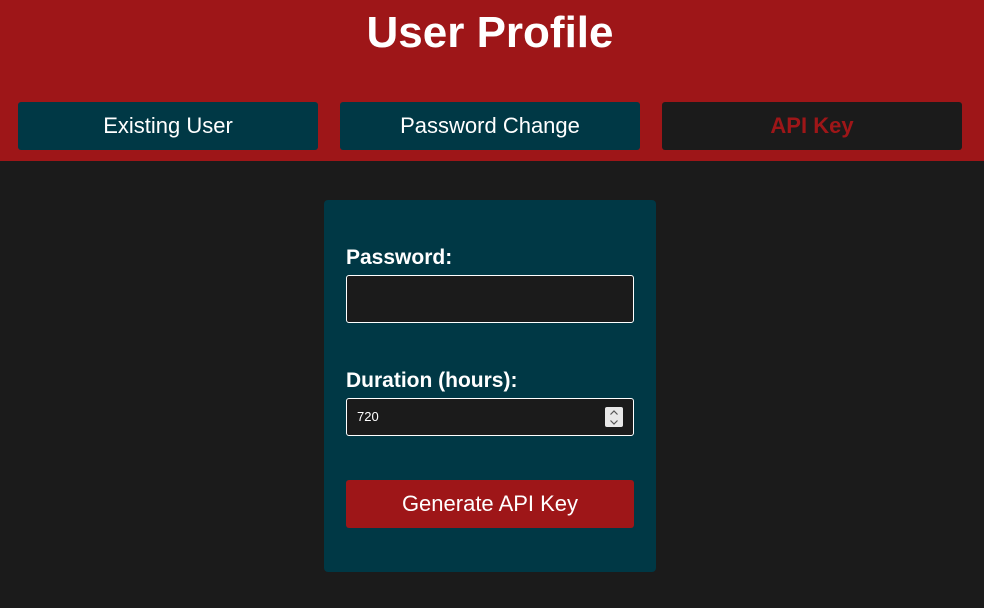 The width and height of the screenshot is (984, 608). Describe the element at coordinates (399, 257) in the screenshot. I see `password-label: Password:` at that location.